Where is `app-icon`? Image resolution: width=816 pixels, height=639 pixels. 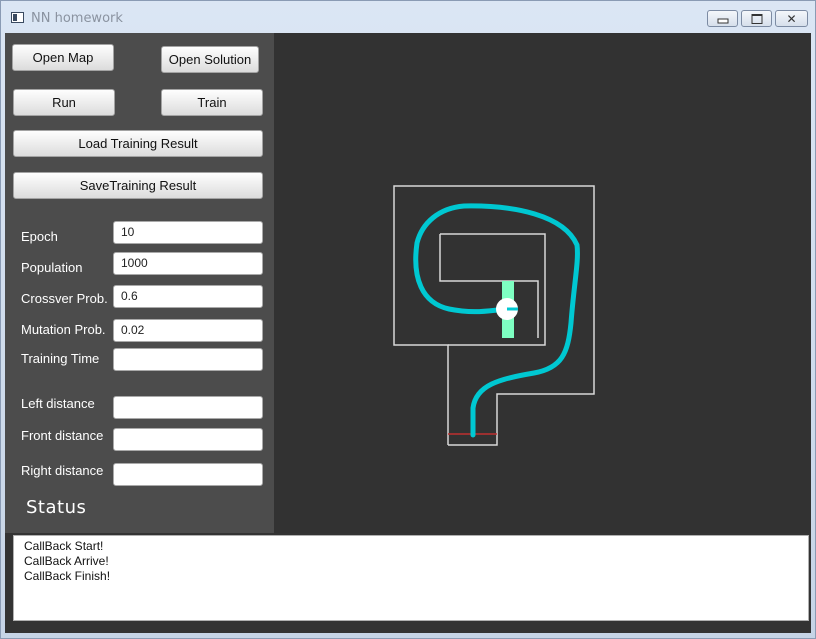 app-icon is located at coordinates (17, 17).